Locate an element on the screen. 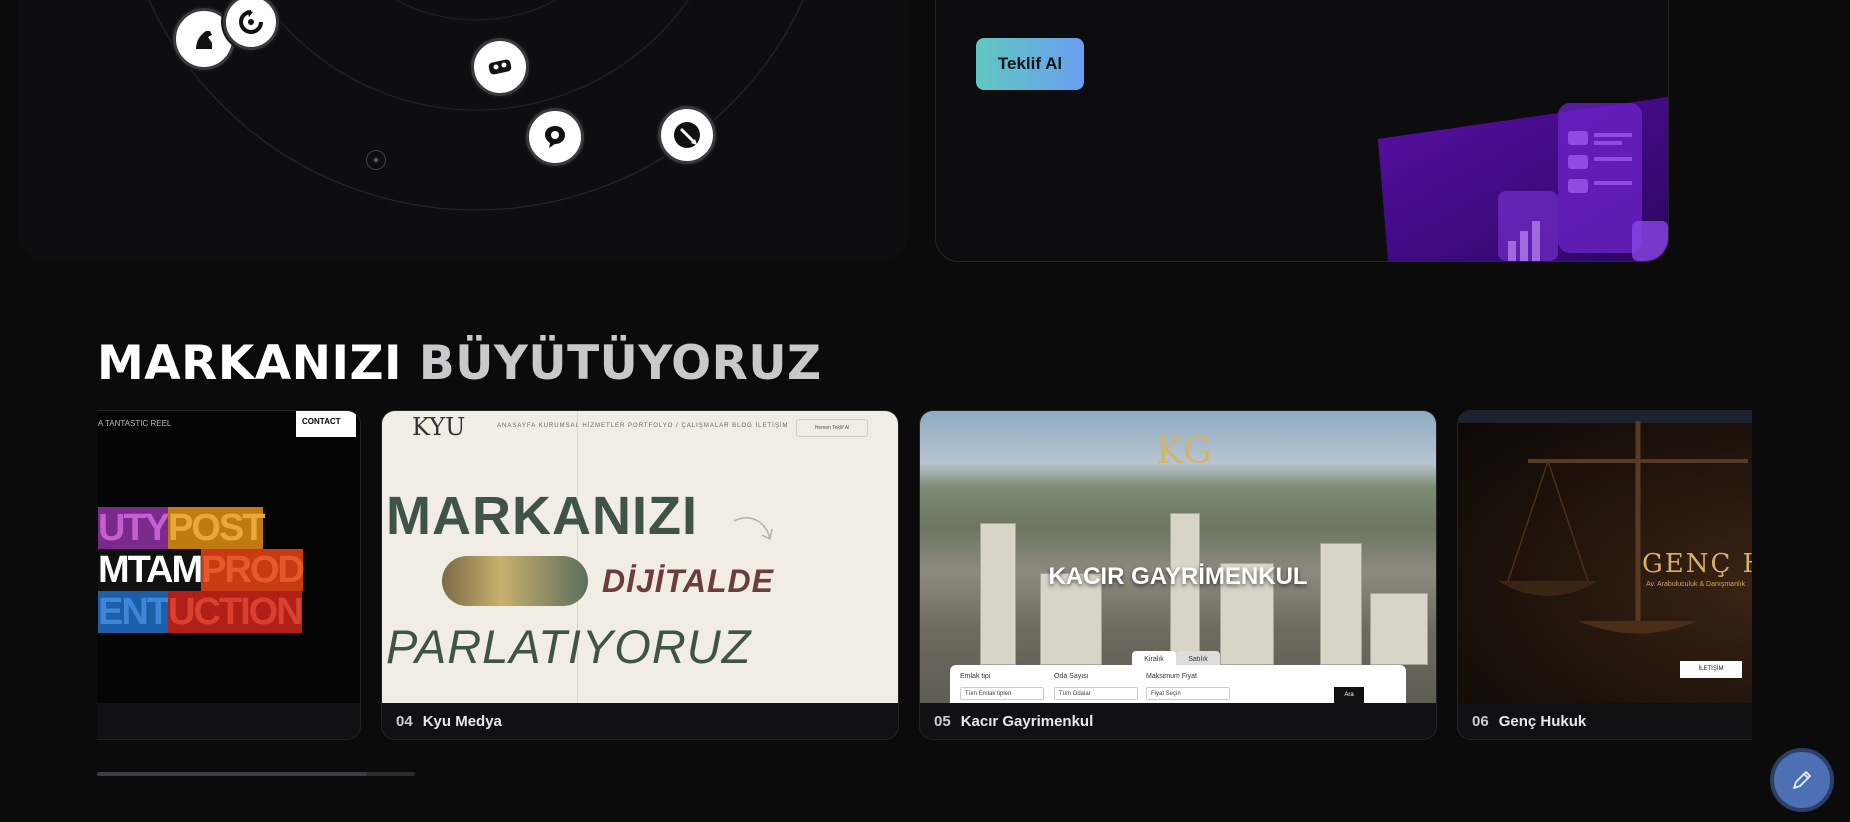 This screenshot has height=822, width=1850. project-name: Genç Hukuk is located at coordinates (1542, 721).